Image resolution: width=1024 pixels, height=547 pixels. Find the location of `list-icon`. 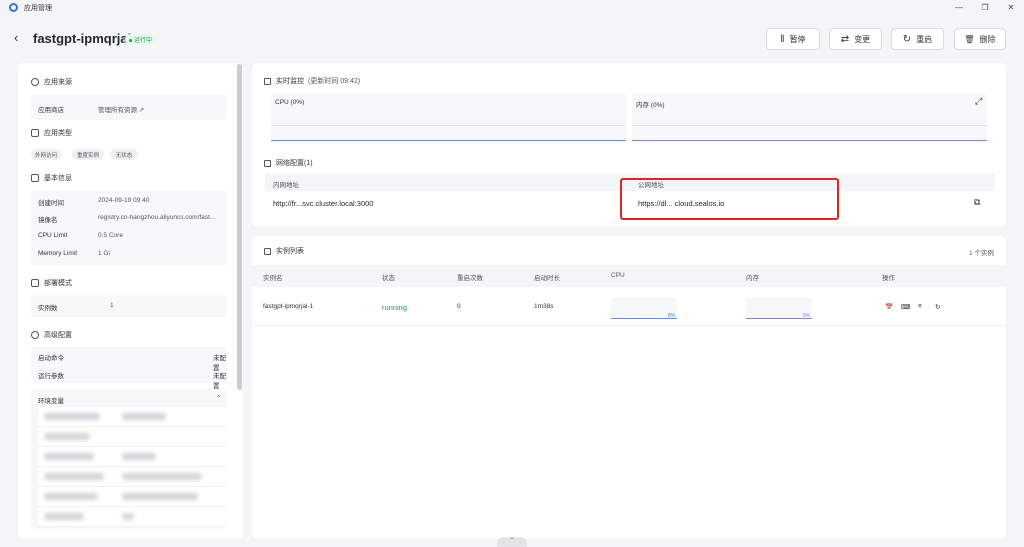

list-icon is located at coordinates (267, 251).